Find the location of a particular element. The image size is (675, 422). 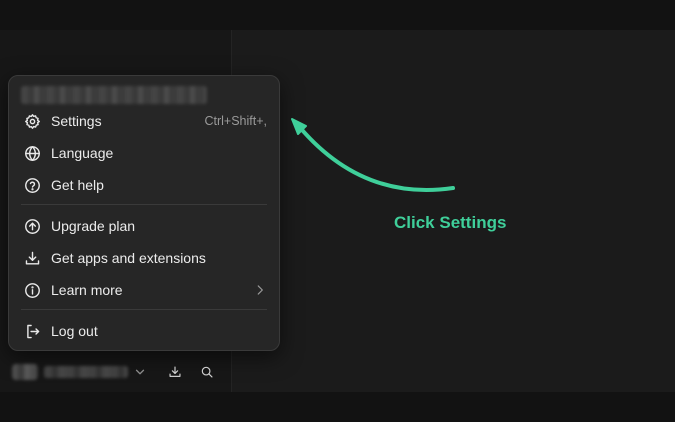

chevron-down-icon is located at coordinates (140, 372).